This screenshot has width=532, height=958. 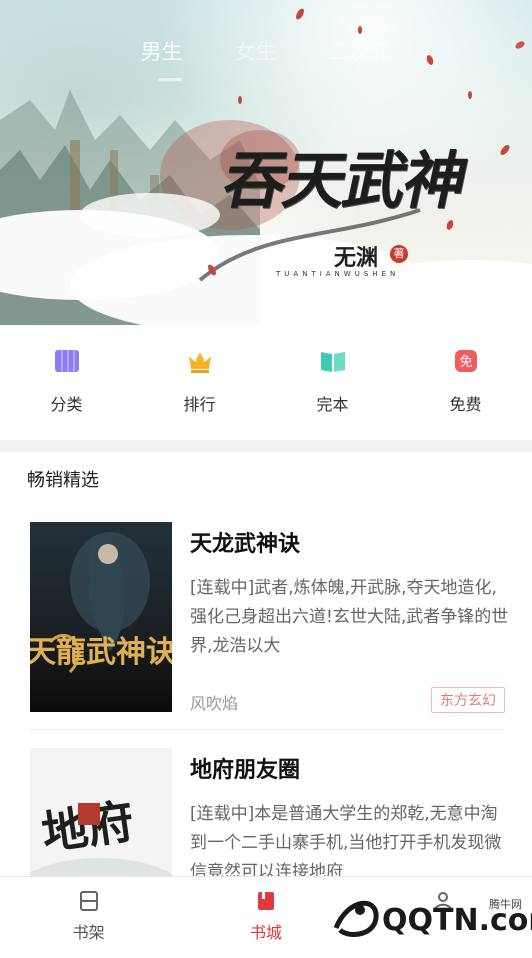 I want to click on section-title: 畅销精选, so click(x=63, y=480).